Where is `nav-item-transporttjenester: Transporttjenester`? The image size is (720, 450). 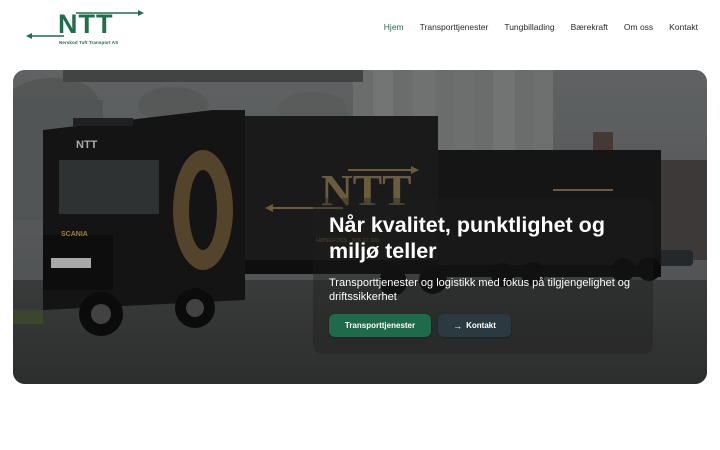
nav-item-transporttjenester: Transporttjenester is located at coordinates (454, 27).